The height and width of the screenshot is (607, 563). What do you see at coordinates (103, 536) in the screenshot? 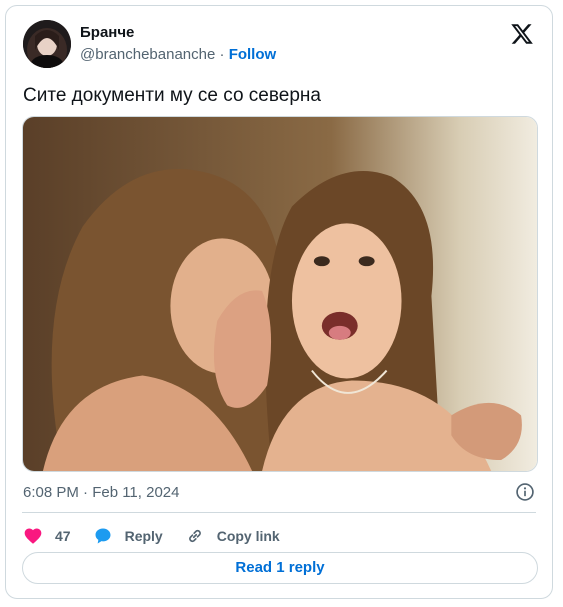
I see `speech-bubble-icon` at bounding box center [103, 536].